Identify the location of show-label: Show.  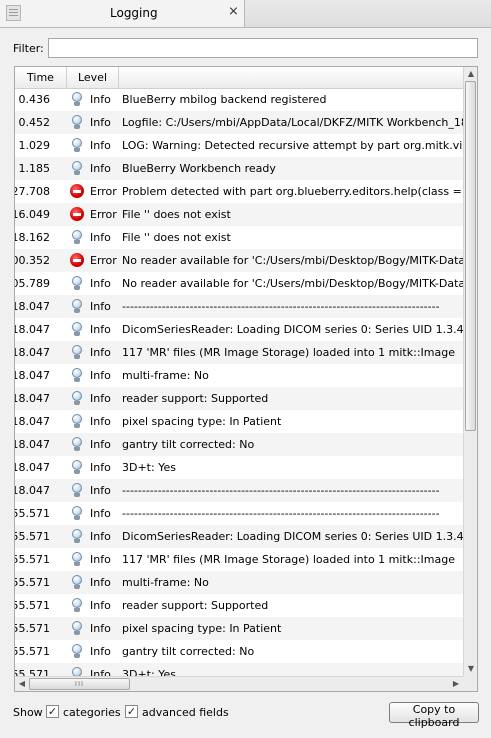
(28, 712).